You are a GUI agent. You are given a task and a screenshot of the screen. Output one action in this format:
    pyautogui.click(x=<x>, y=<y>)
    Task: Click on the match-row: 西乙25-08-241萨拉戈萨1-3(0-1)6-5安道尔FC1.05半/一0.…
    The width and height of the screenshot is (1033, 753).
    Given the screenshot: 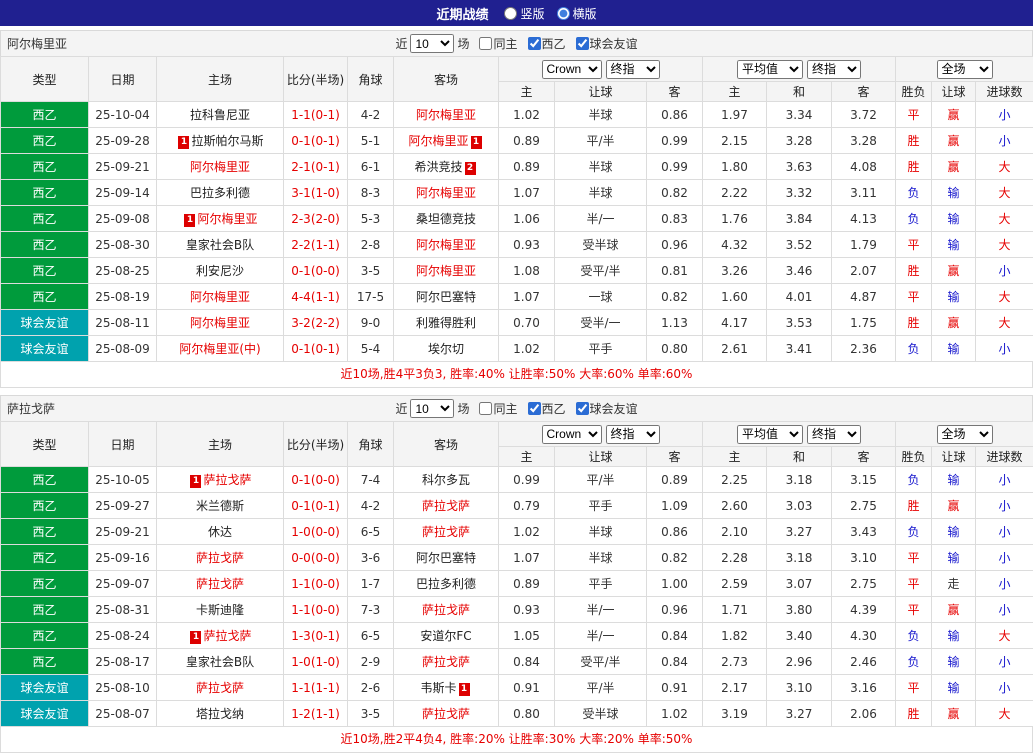 What is the action you would take?
    pyautogui.click(x=517, y=636)
    